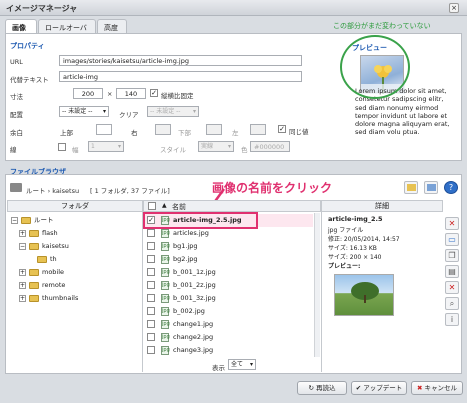 The image size is (467, 403). What do you see at coordinates (452, 239) in the screenshot?
I see `rename-icon: ▭` at bounding box center [452, 239].